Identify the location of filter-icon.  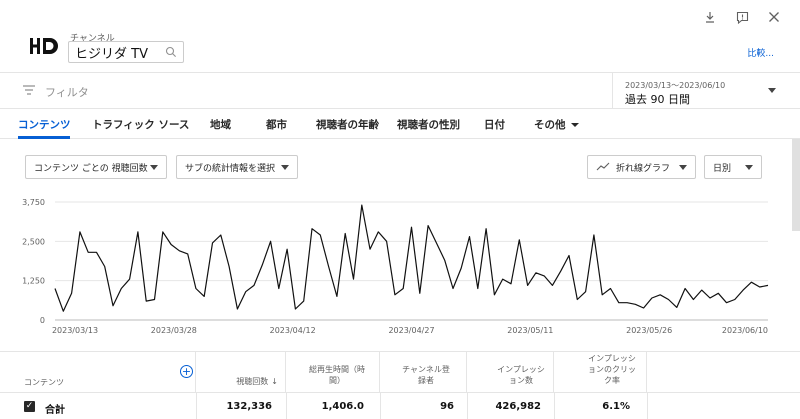
(29, 90).